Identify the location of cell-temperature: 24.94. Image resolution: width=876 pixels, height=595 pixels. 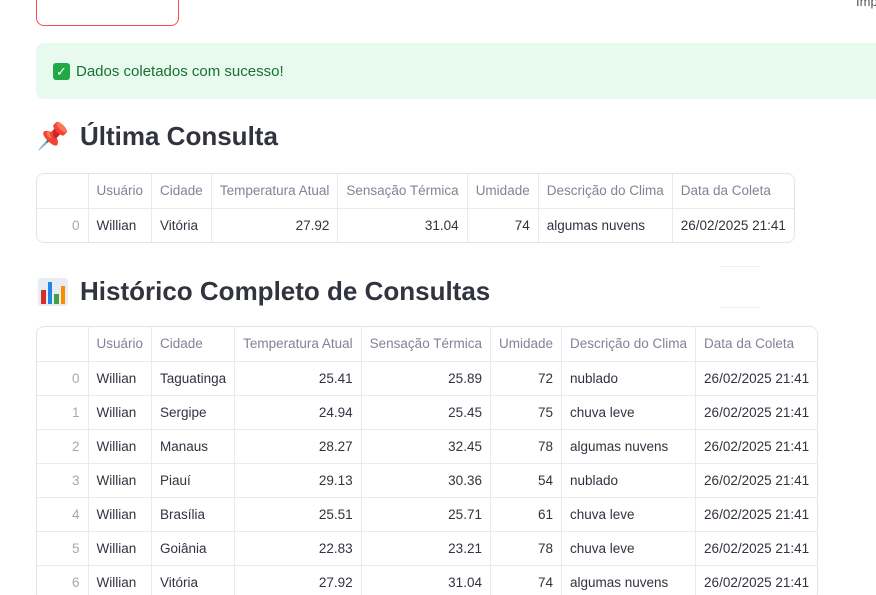
(298, 412).